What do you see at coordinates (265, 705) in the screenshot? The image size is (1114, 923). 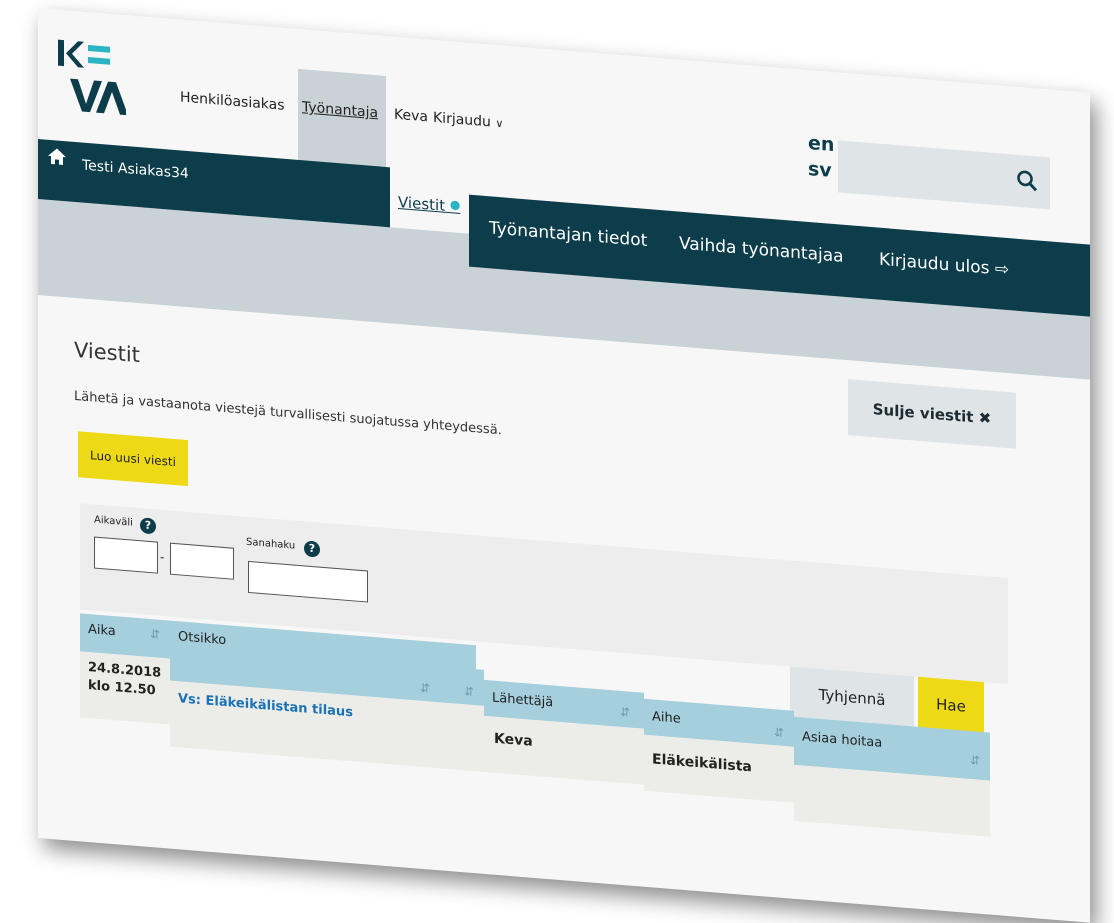 I see `message-link: Vs: Eläkeikälistan tilaus` at bounding box center [265, 705].